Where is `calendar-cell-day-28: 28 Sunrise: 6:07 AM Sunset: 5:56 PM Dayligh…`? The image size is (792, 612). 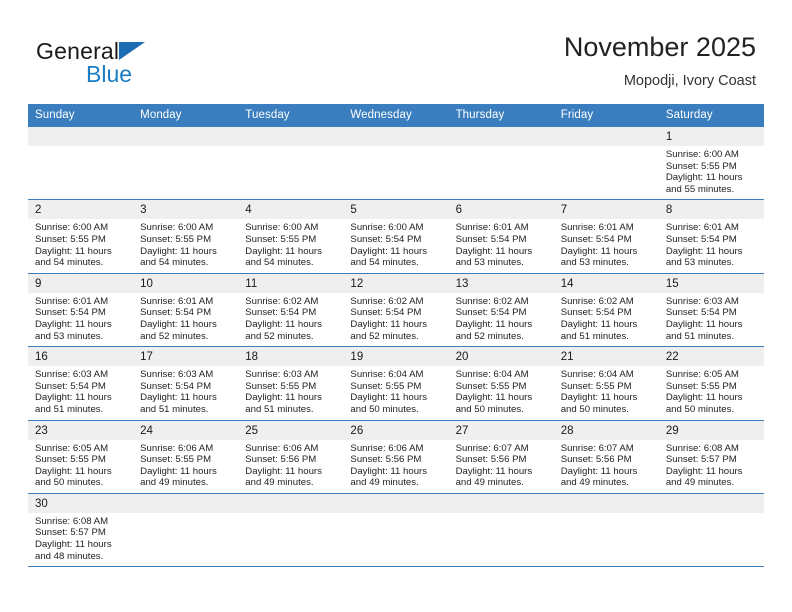
calendar-cell-day-28: 28 Sunrise: 6:07 AM Sunset: 5:56 PM Dayligh… is located at coordinates (606, 456).